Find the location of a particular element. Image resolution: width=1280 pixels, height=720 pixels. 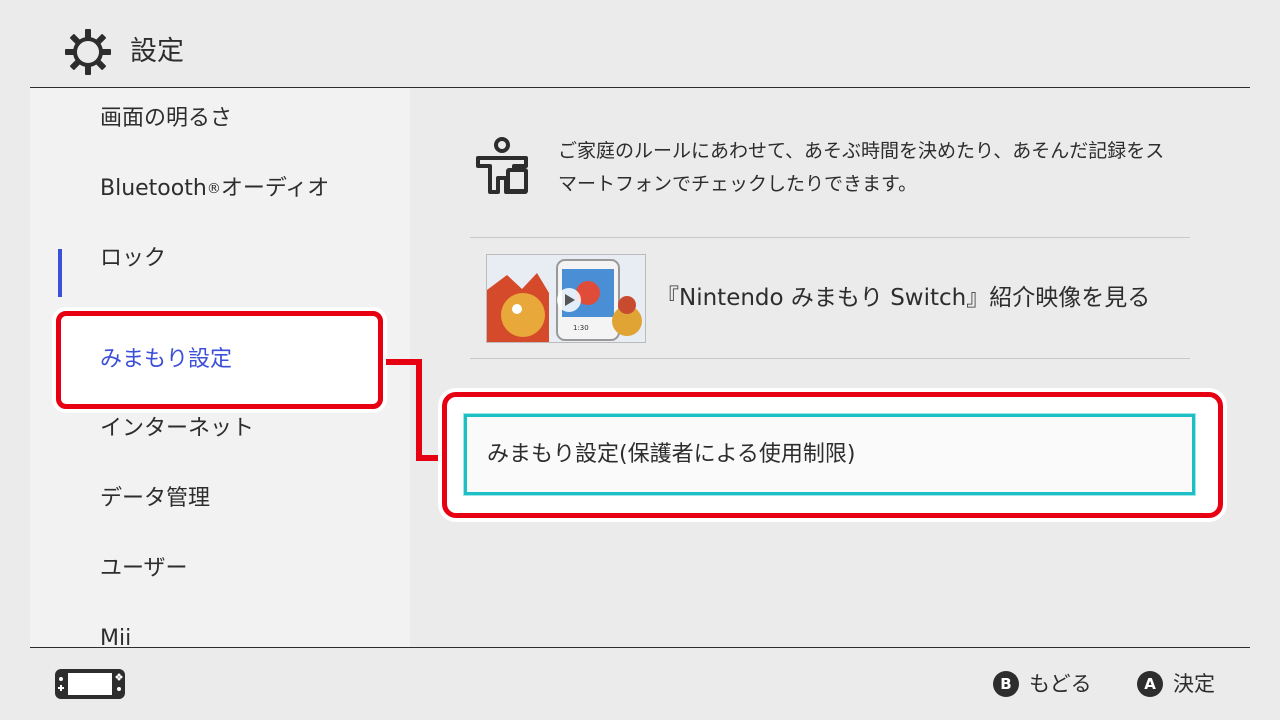

sidebar-item-parental-controls: みまもり設定 is located at coordinates (166, 360).